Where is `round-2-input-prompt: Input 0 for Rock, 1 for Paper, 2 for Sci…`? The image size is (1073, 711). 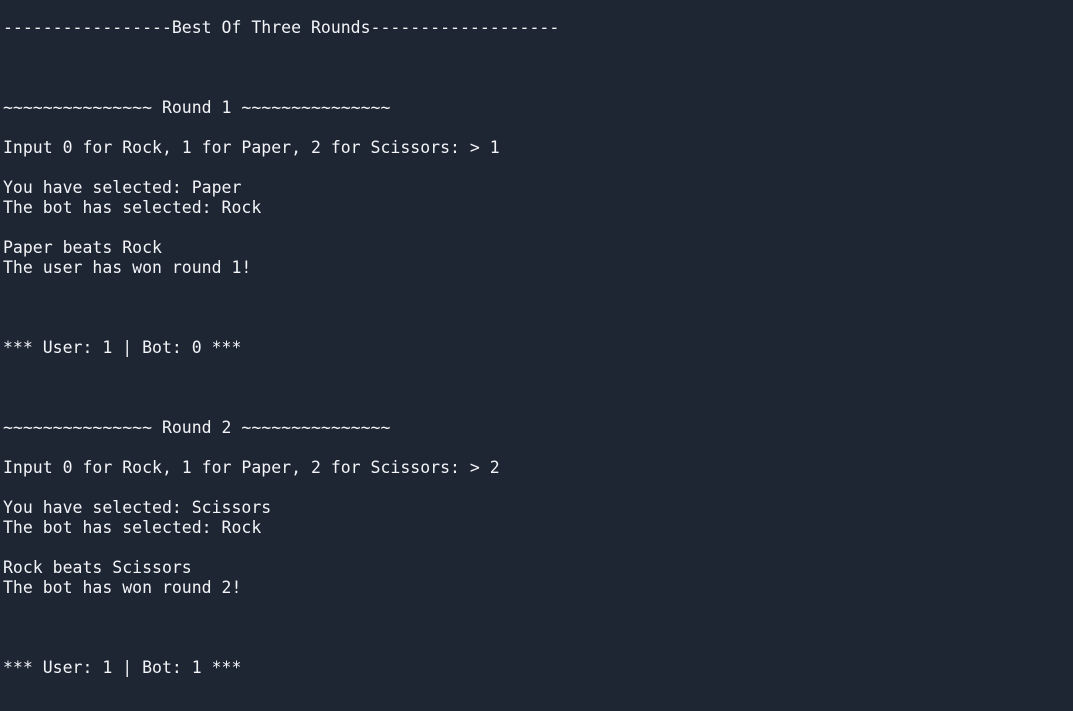
round-2-input-prompt: Input 0 for Rock, 1 for Paper, 2 for Sci… is located at coordinates (251, 467).